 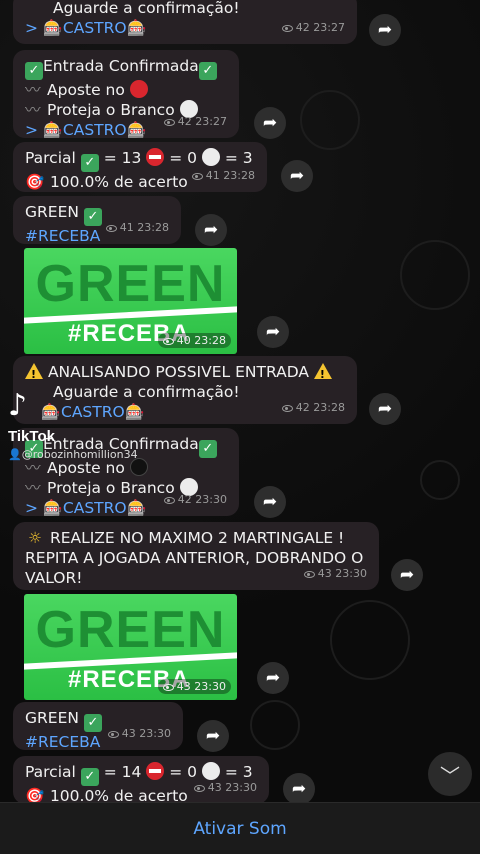 I want to click on green-image: GREEN #RECEBA 40 23:28, so click(x=130, y=301).